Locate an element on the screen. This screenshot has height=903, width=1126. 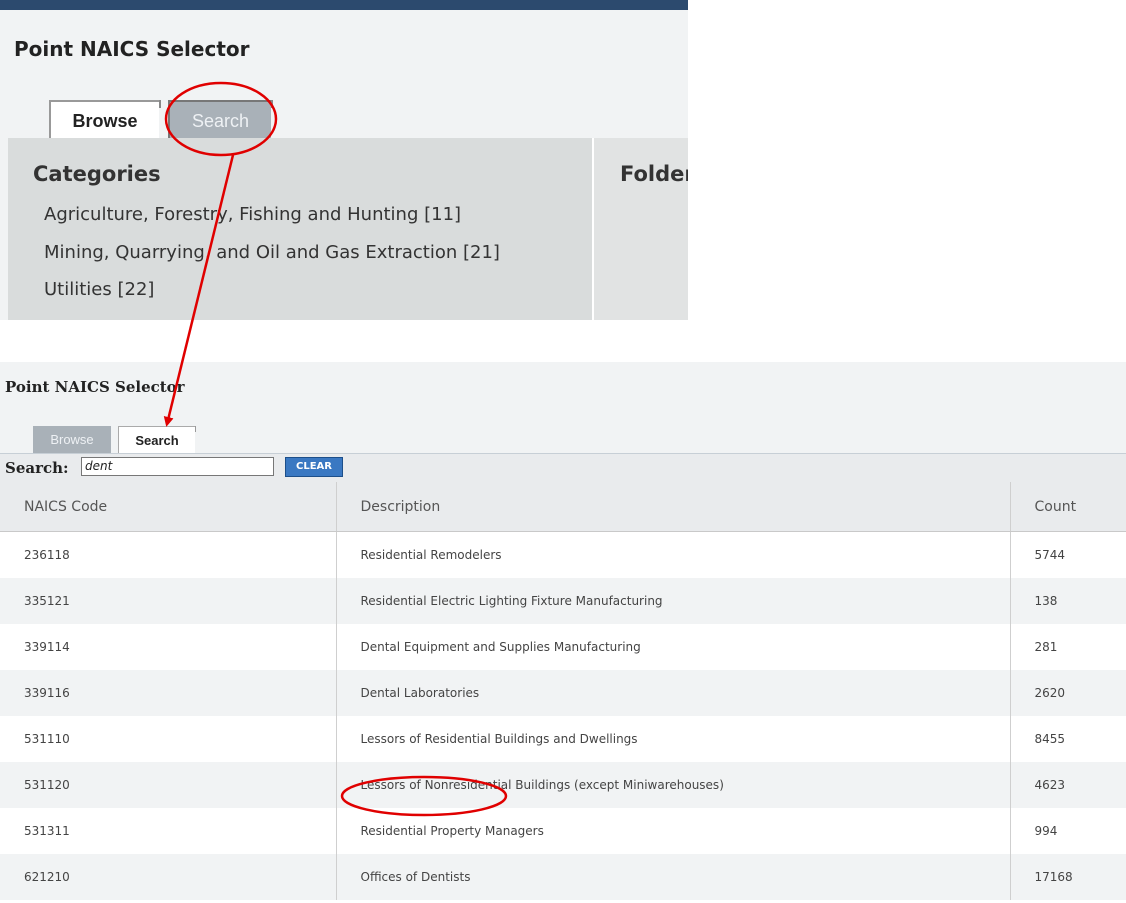
cell-naics-code: 335121 is located at coordinates (168, 601).